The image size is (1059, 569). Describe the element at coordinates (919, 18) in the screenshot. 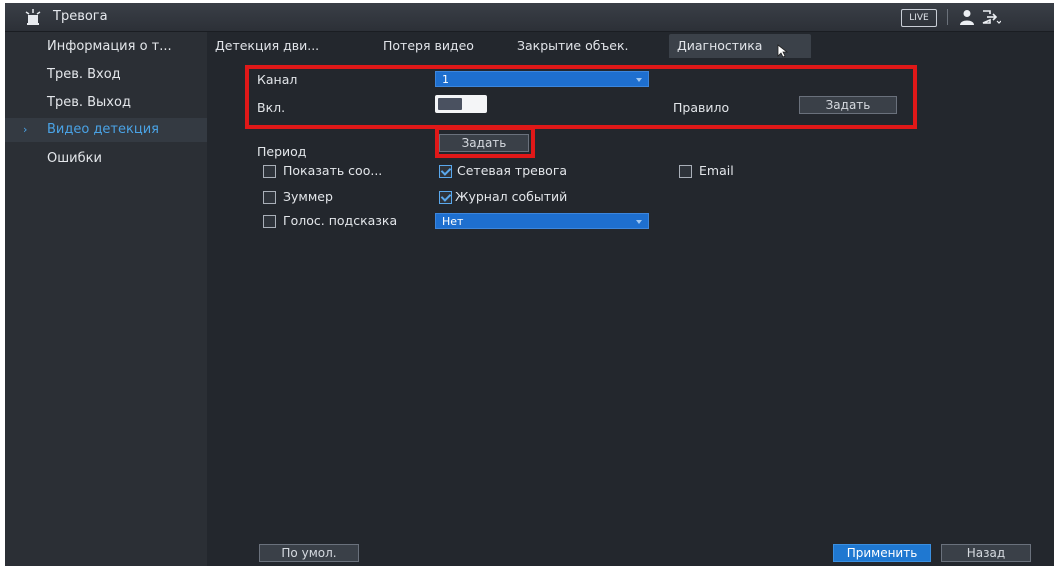

I see `live-button: LIVE` at that location.